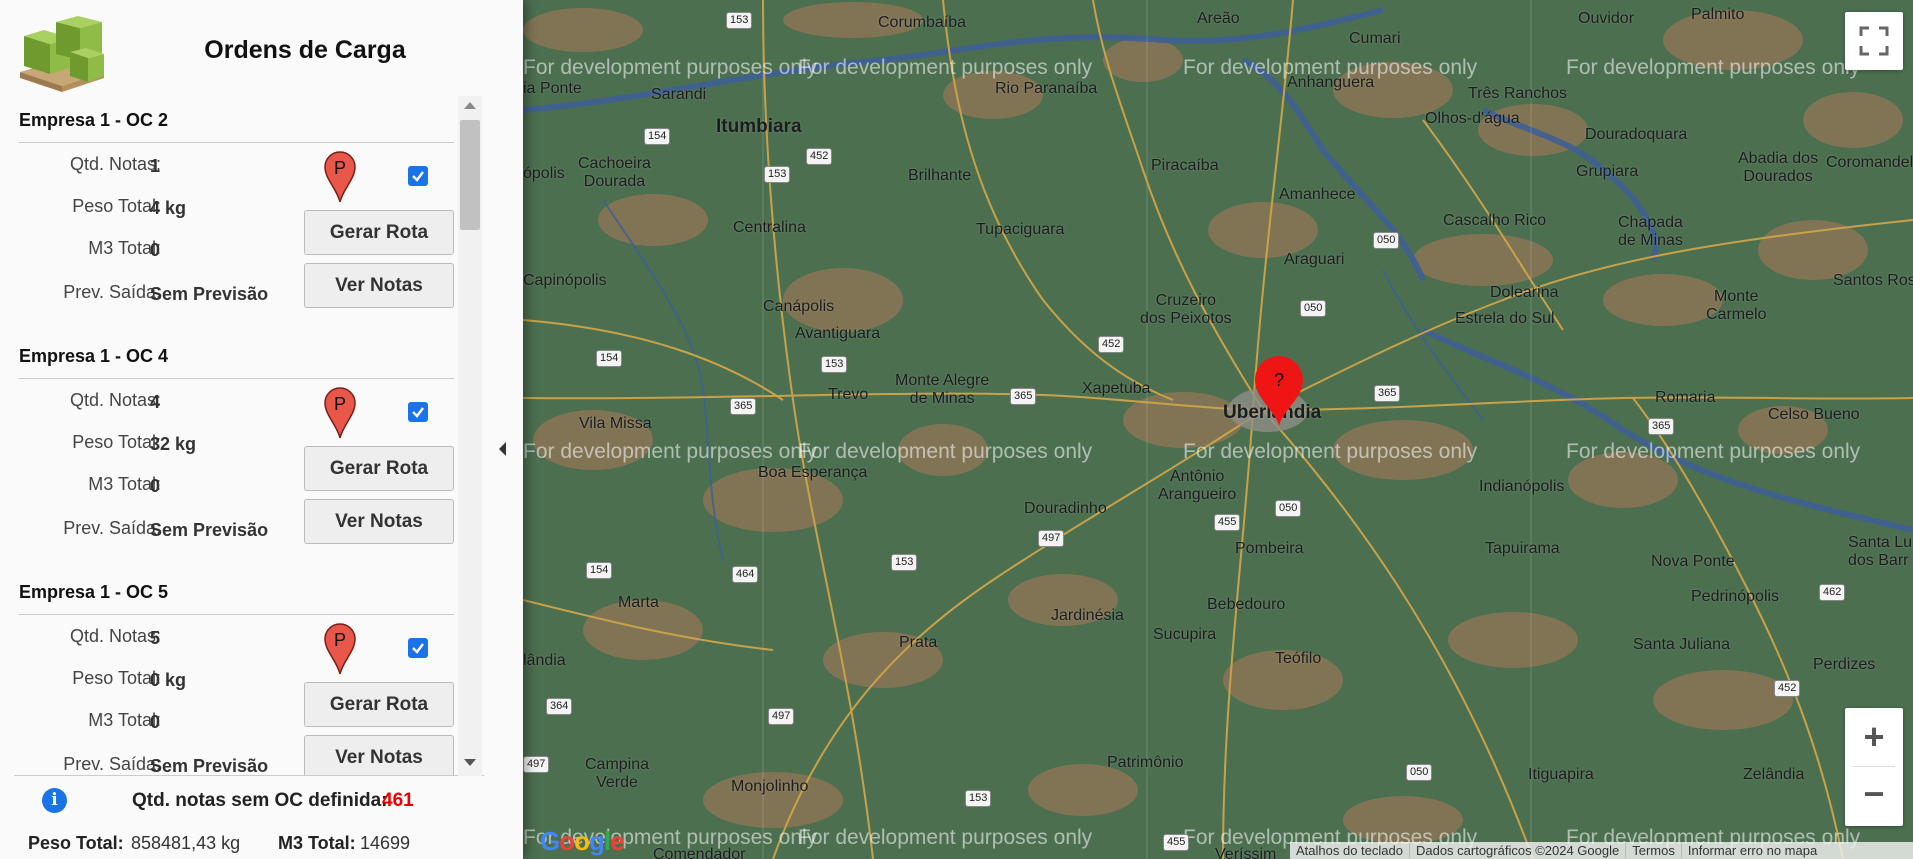 The width and height of the screenshot is (1913, 859). What do you see at coordinates (1020, 229) in the screenshot?
I see `place-label: Tupaciguara` at bounding box center [1020, 229].